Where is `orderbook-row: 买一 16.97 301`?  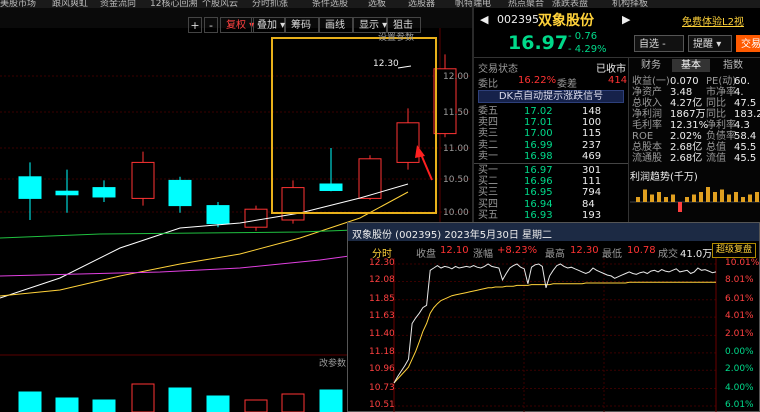
orderbook-row: 买一 16.97 301 is located at coordinates (551, 170).